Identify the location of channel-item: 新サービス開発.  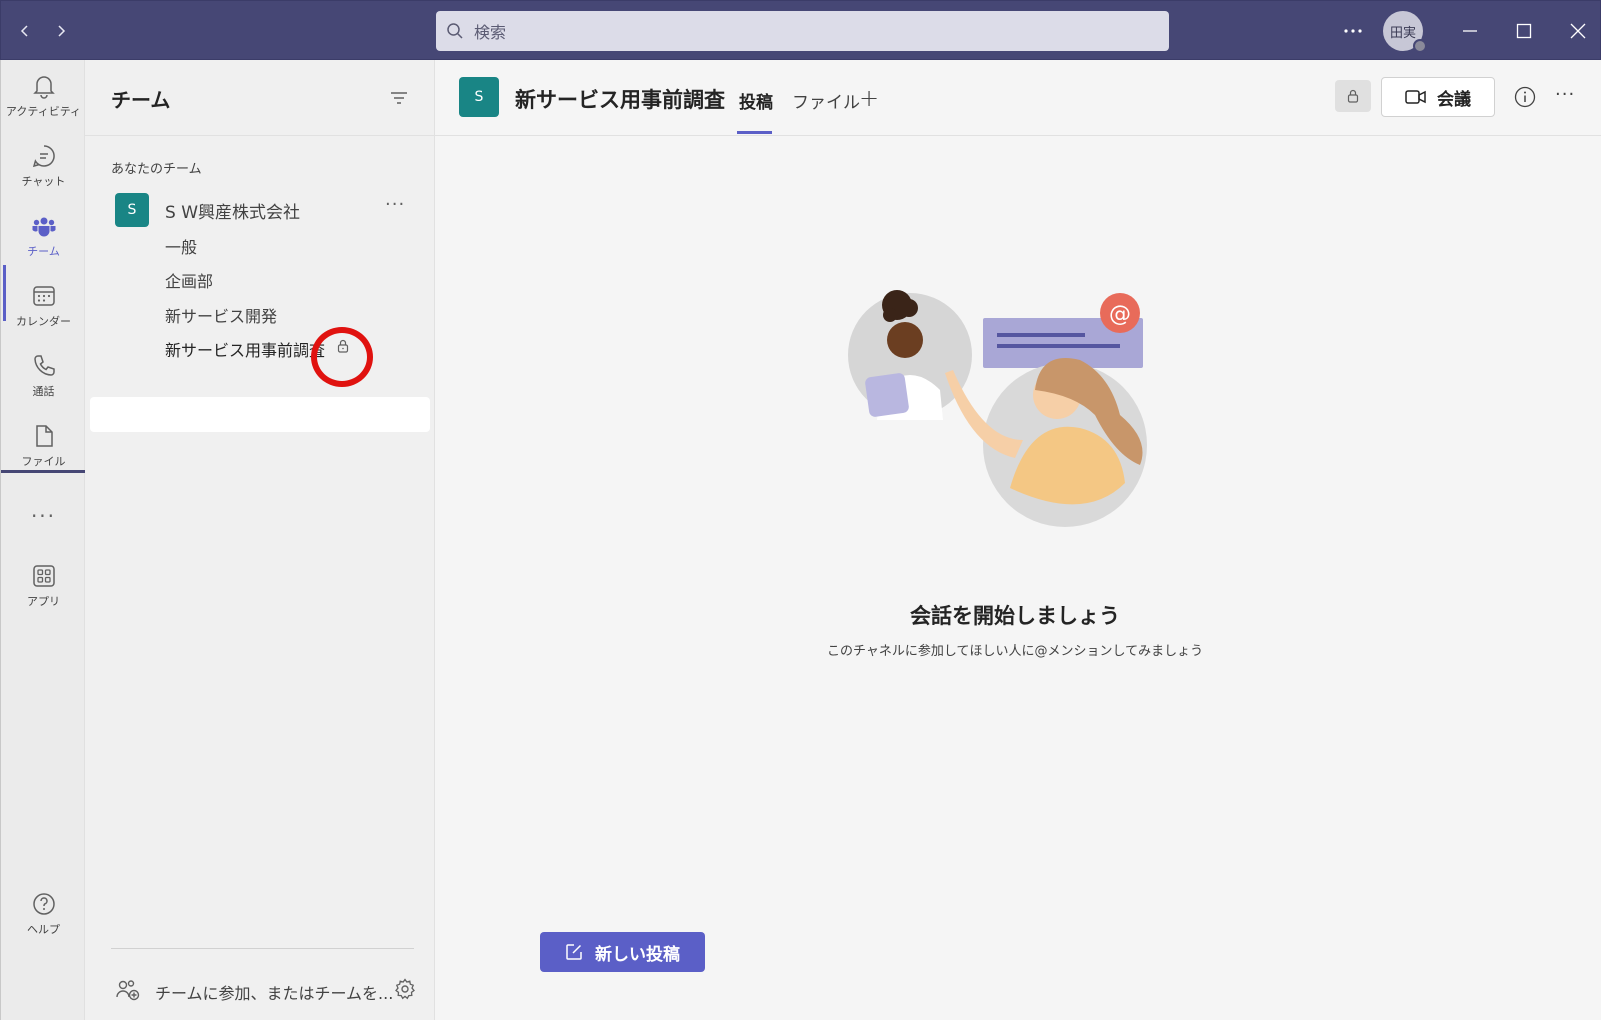
(221, 315).